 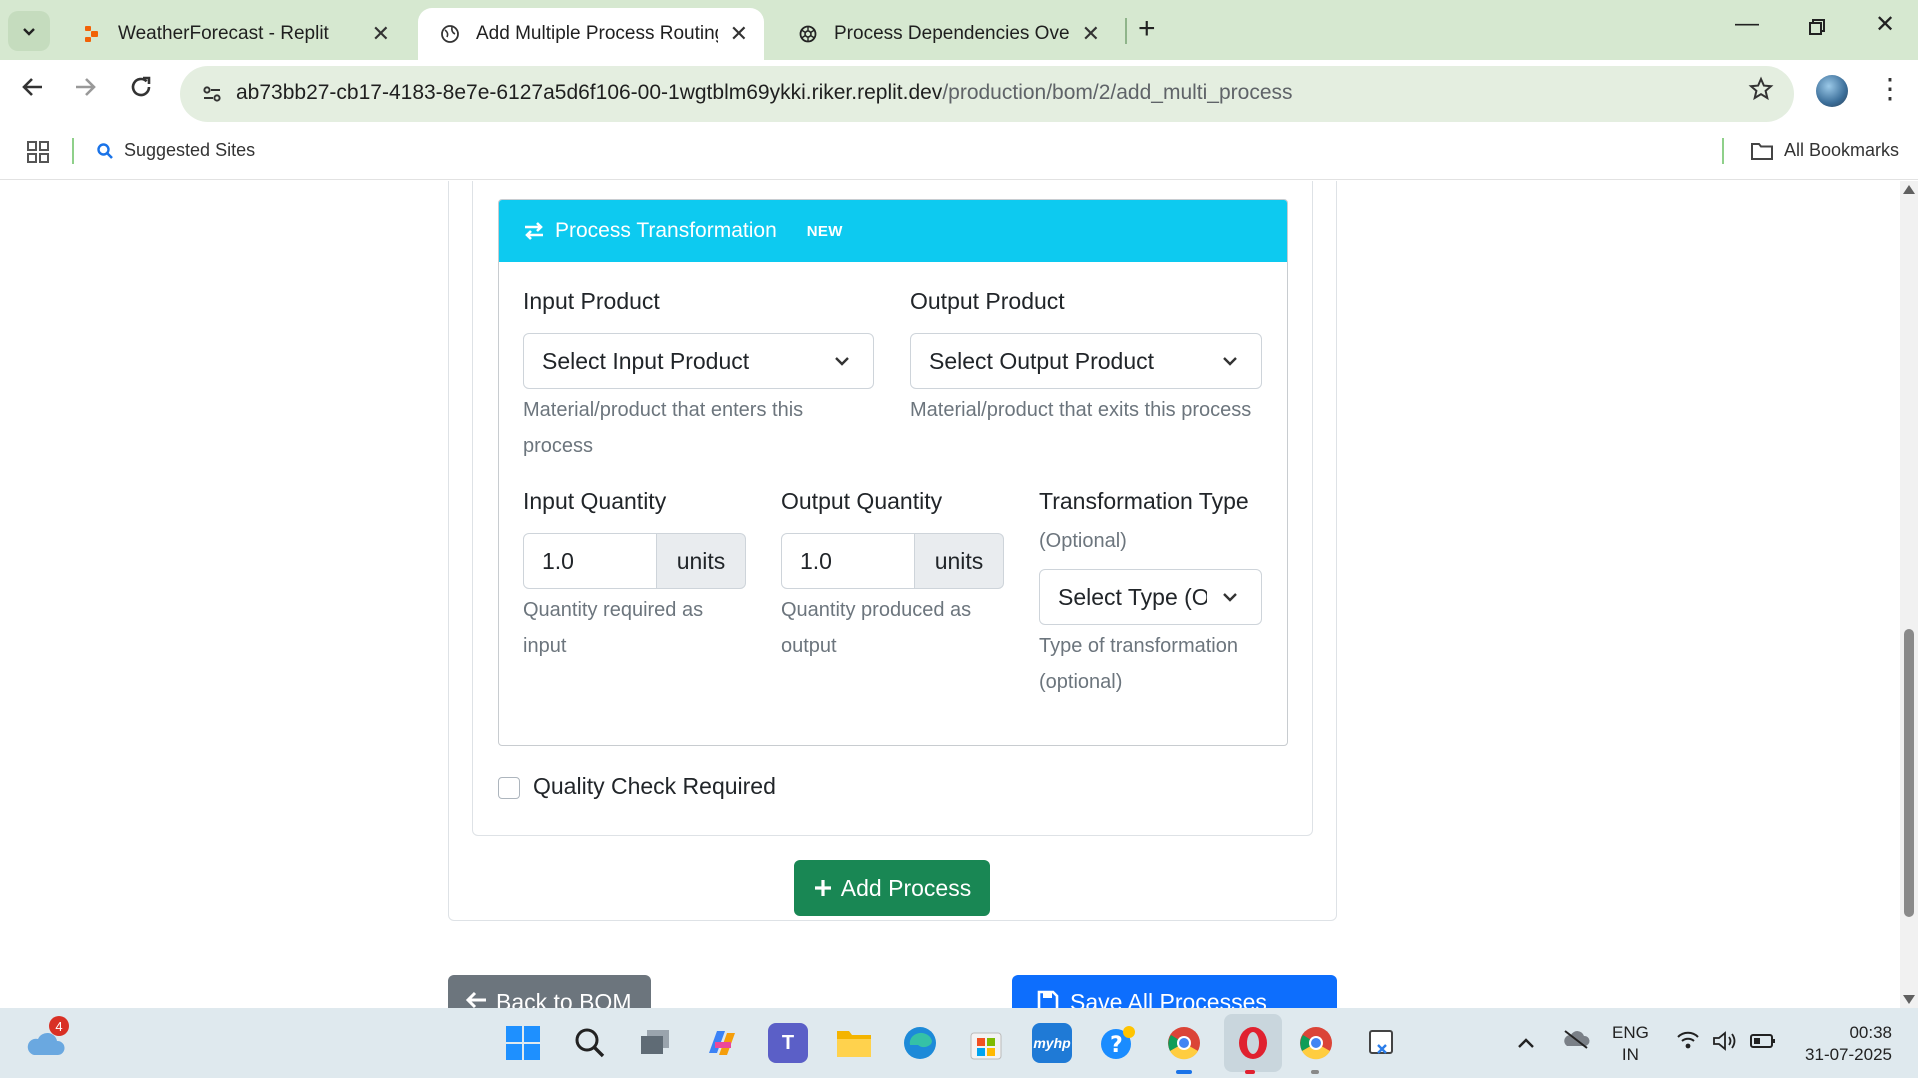 I want to click on notification-badge: 4, so click(x=59, y=1026).